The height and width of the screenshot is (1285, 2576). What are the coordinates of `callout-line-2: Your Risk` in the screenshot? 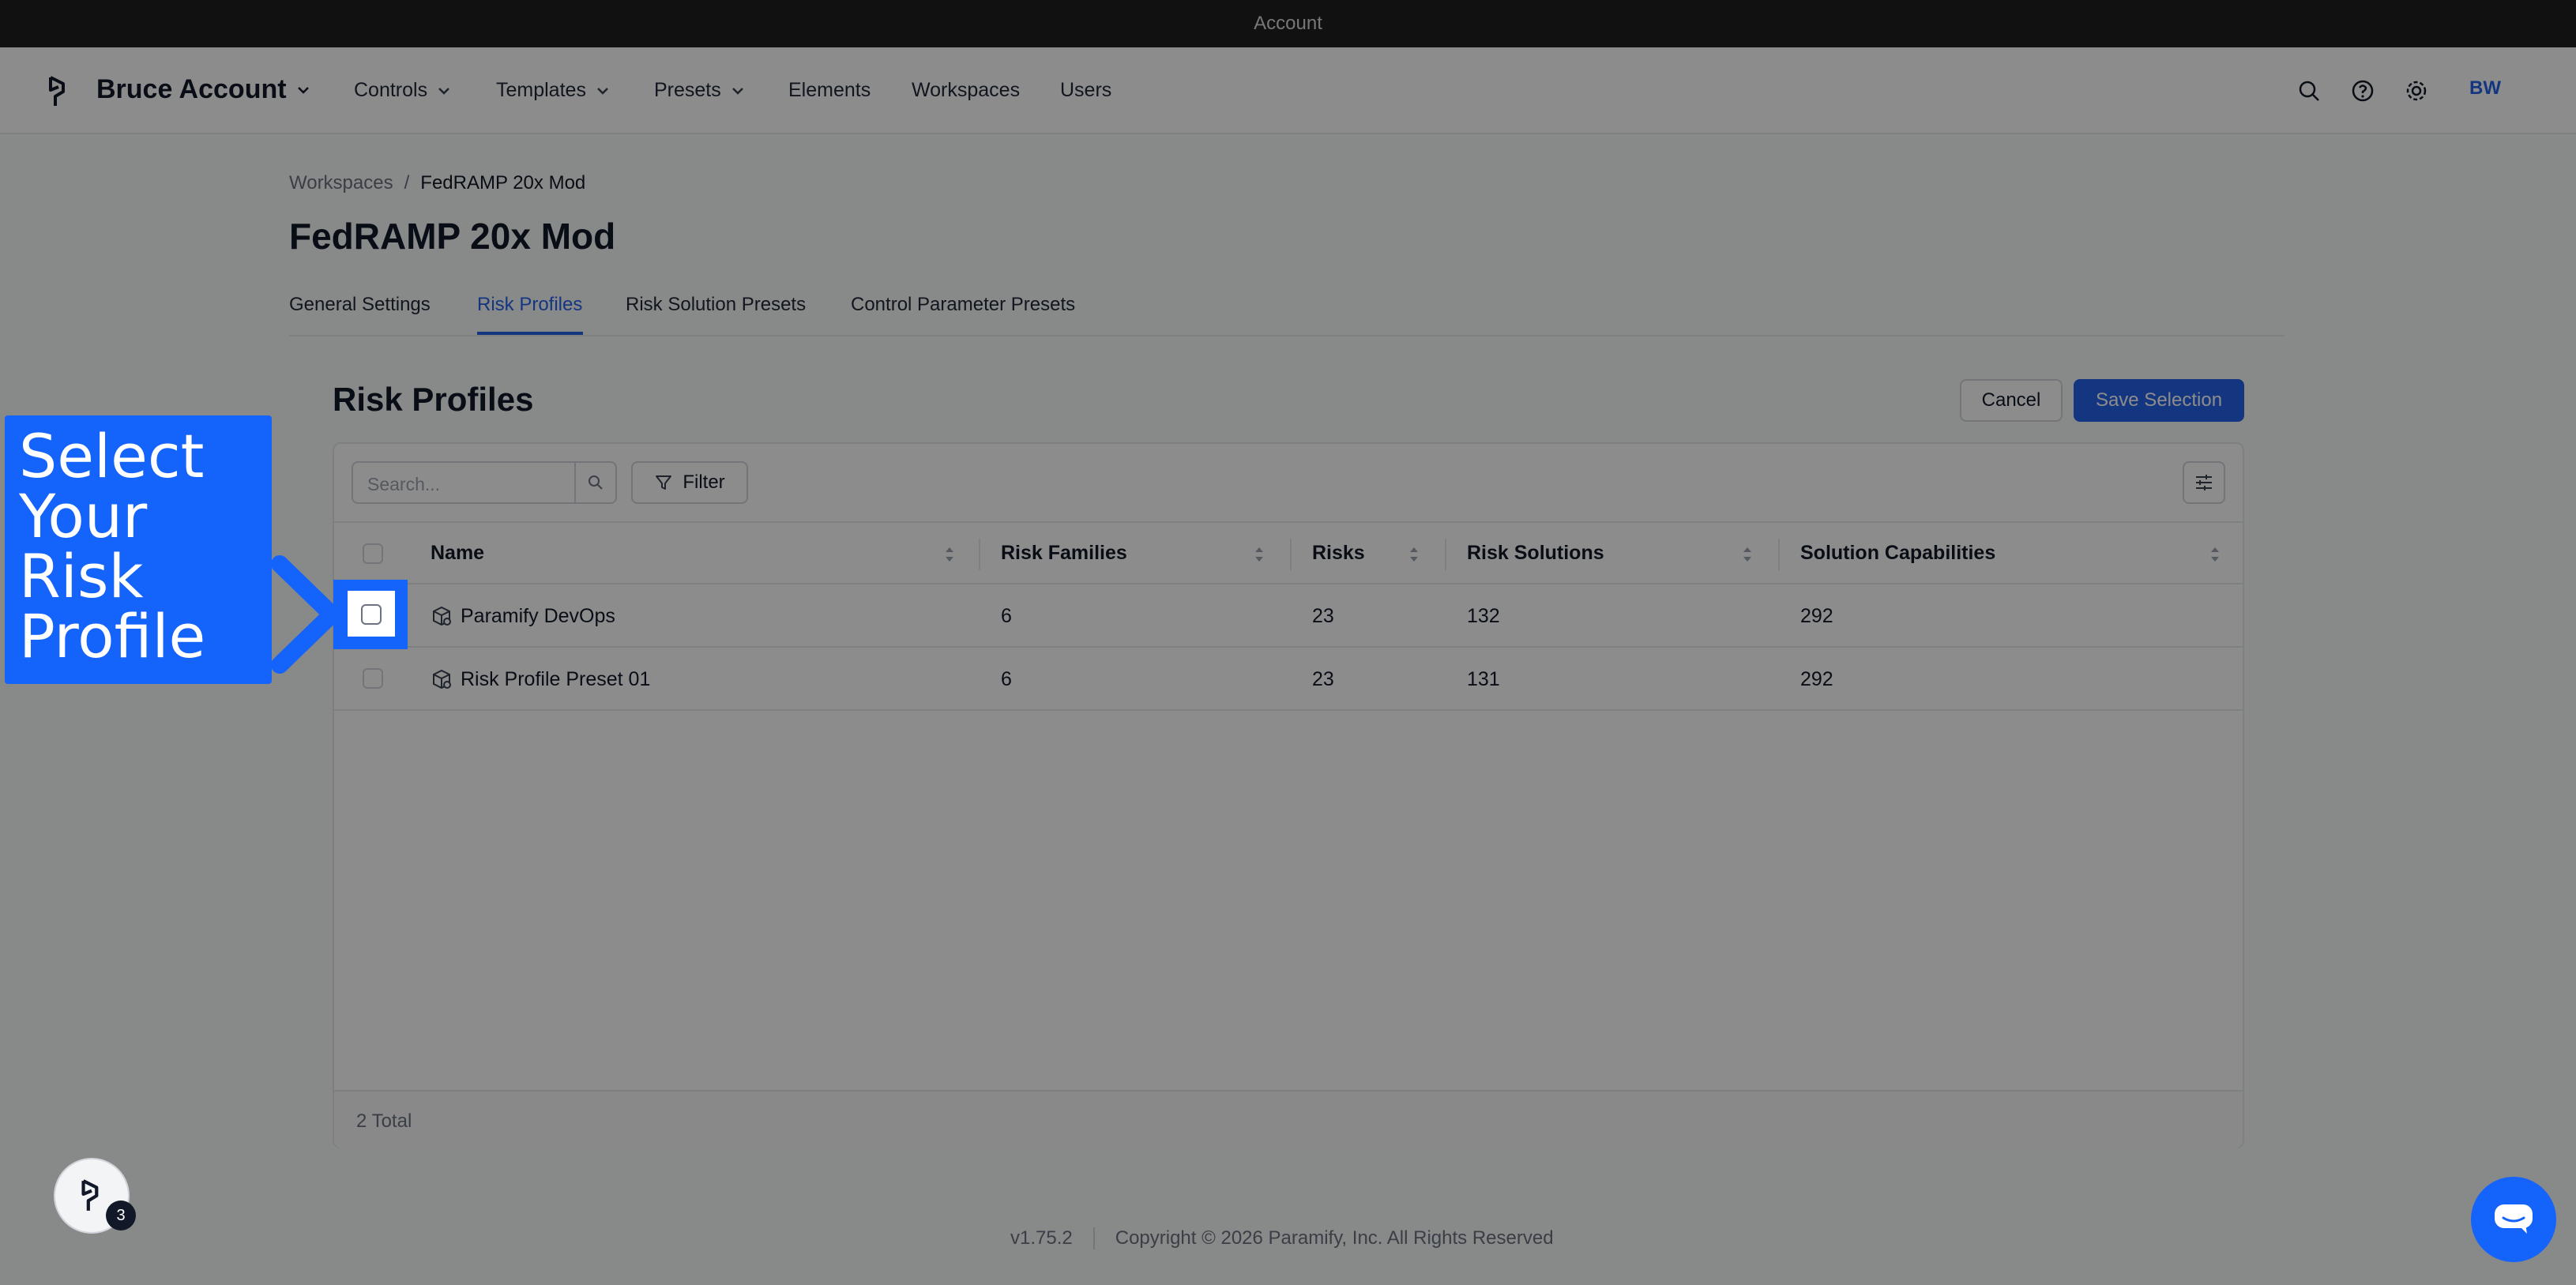 It's located at (84, 546).